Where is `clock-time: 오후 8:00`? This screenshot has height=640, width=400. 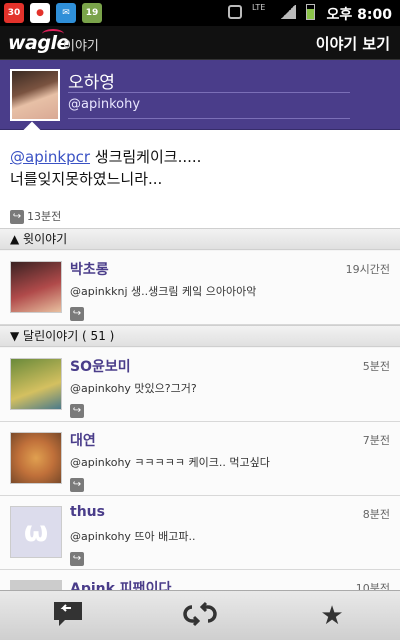 clock-time: 오후 8:00 is located at coordinates (359, 15).